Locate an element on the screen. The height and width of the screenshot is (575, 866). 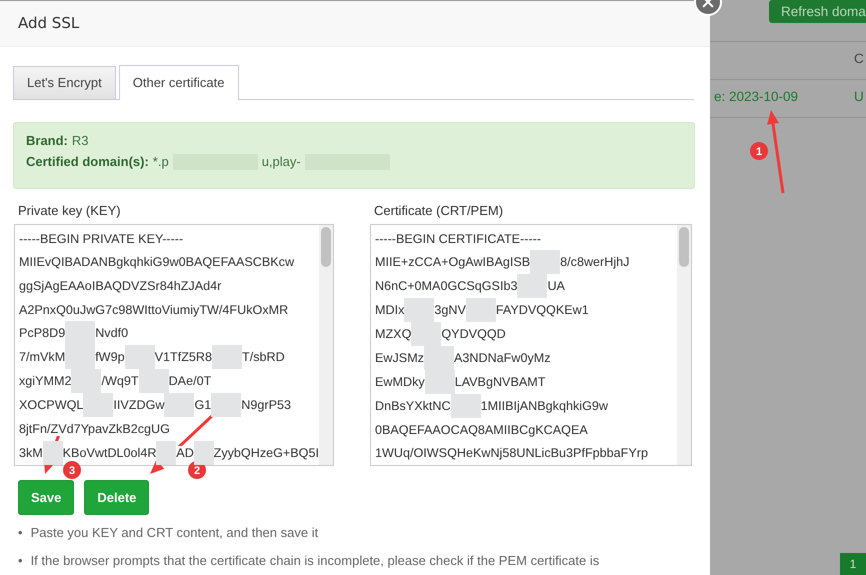
domain-text: *.p is located at coordinates (160, 162).